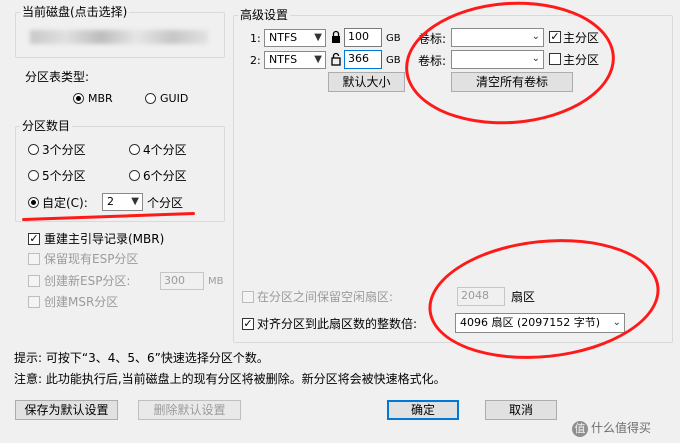 This screenshot has height=443, width=680. Describe the element at coordinates (34, 259) in the screenshot. I see `keep-esp-checkbox` at that location.